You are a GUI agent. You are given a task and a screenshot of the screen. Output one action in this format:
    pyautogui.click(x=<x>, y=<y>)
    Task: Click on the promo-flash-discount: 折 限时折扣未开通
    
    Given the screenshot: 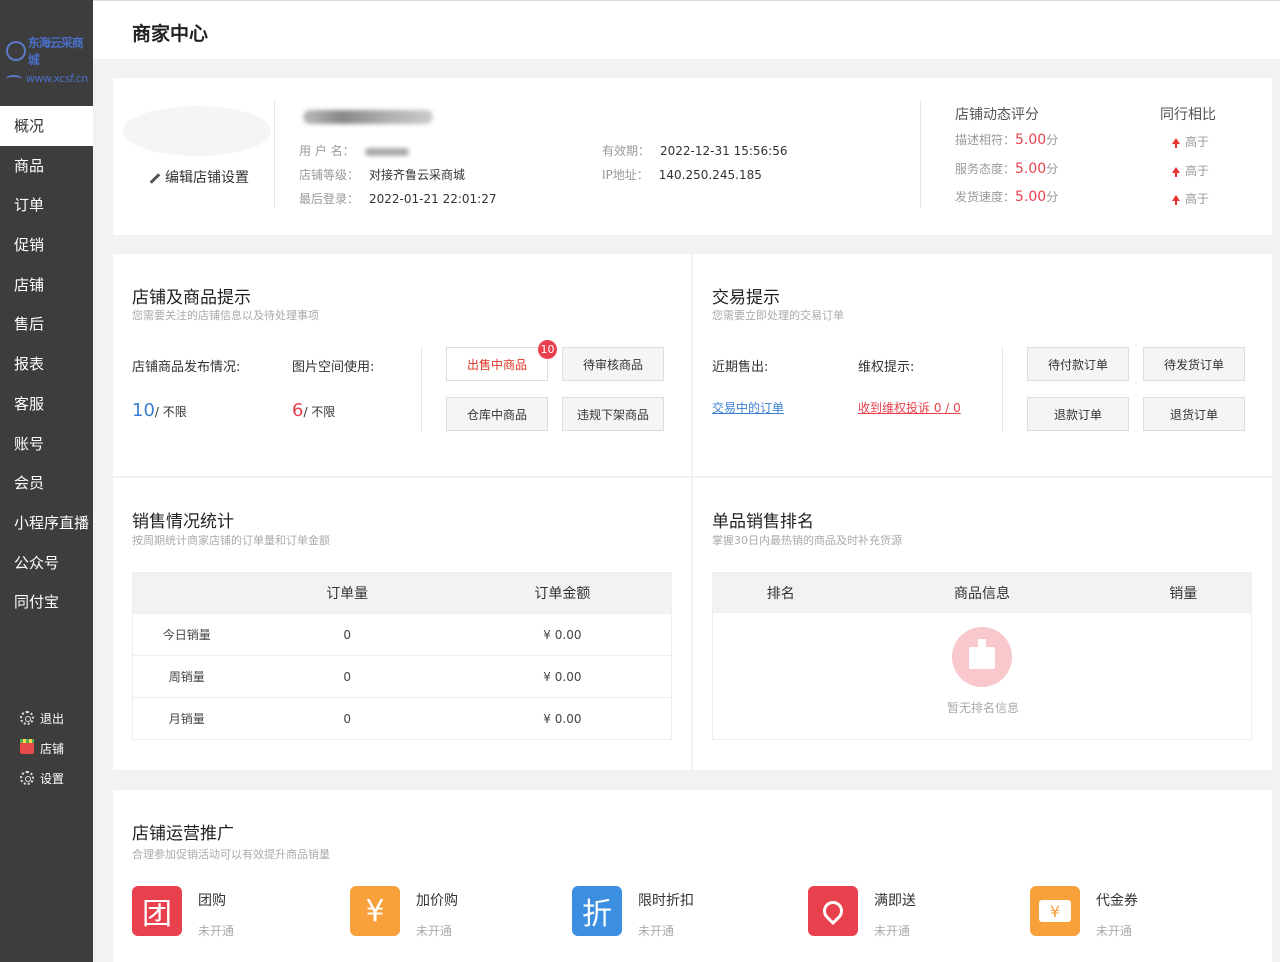 What is the action you would take?
    pyautogui.click(x=633, y=912)
    